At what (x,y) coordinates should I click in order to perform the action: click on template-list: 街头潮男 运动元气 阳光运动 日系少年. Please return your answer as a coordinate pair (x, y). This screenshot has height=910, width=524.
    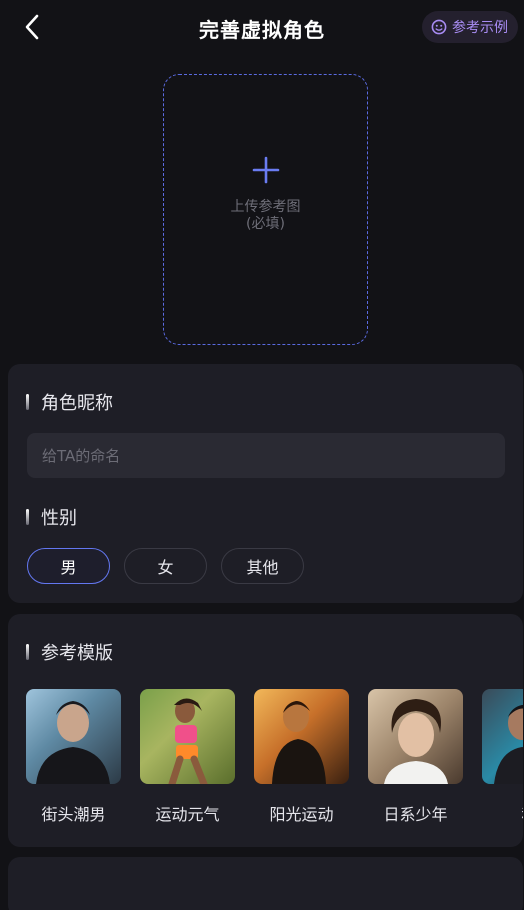
    Looking at the image, I should click on (274, 757).